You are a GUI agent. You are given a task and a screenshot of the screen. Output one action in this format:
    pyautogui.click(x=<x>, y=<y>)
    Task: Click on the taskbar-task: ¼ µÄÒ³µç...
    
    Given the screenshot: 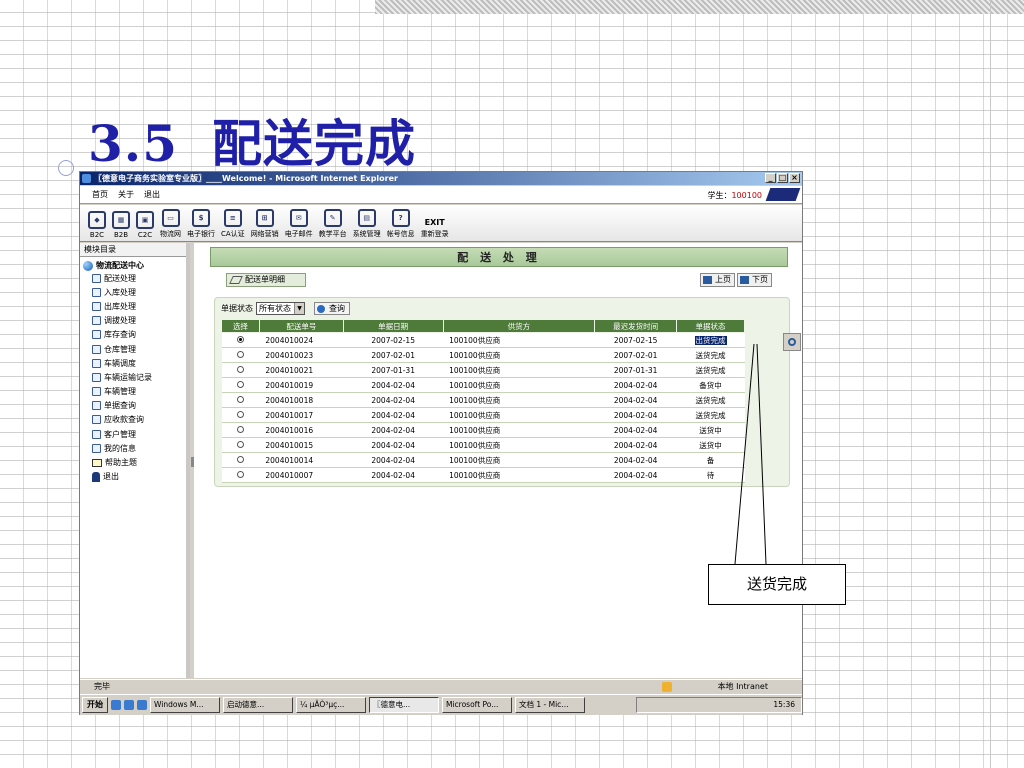 What is the action you would take?
    pyautogui.click(x=331, y=705)
    